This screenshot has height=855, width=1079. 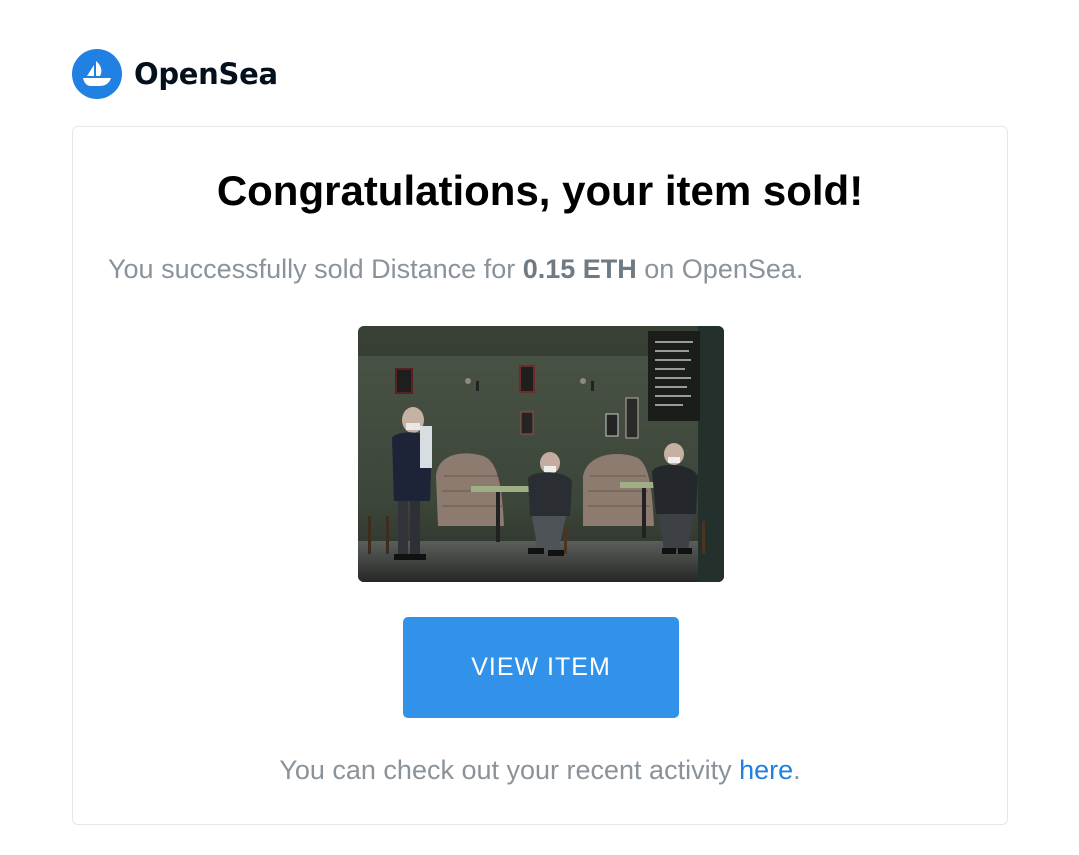 I want to click on opensea-logo-icon, so click(x=97, y=74).